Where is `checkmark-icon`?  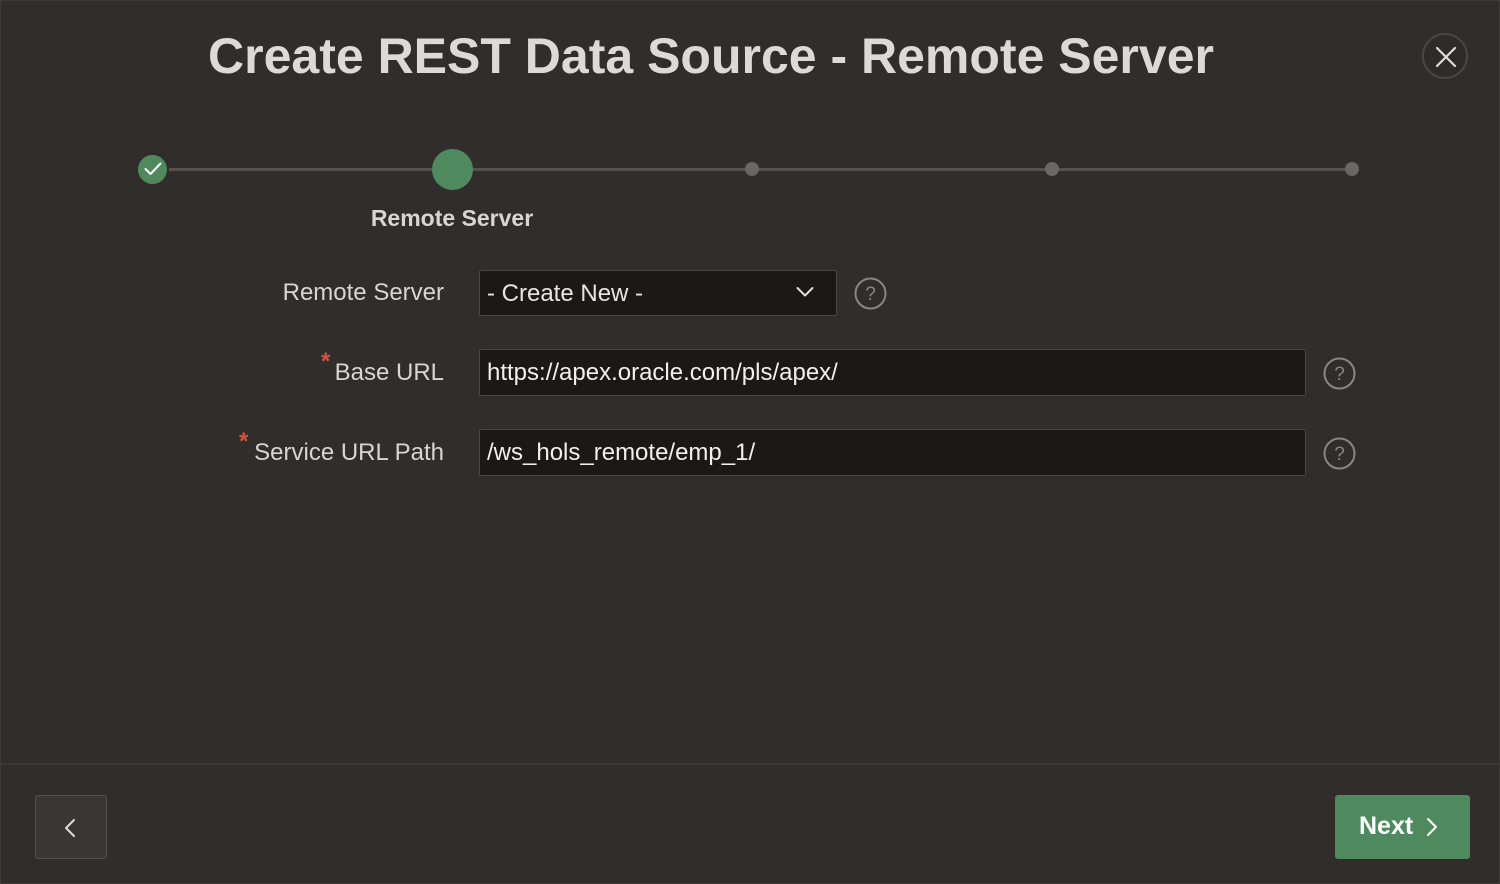 checkmark-icon is located at coordinates (153, 168).